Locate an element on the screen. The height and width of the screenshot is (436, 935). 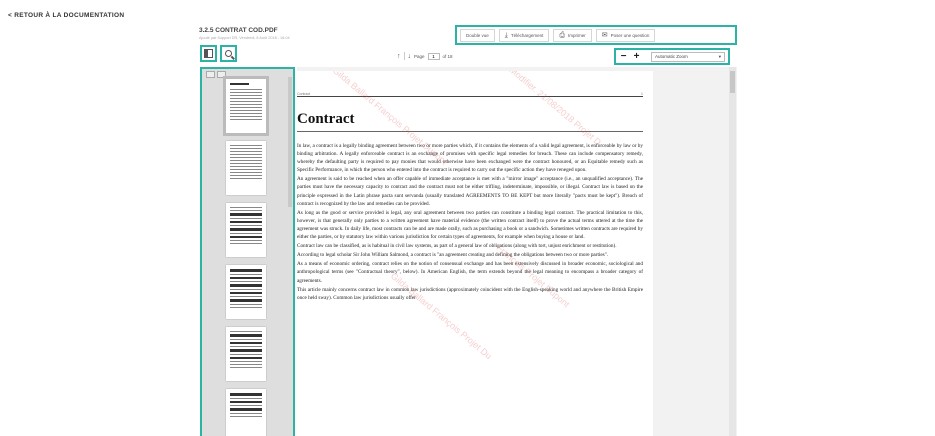
watermark: Modifier. 21/08/2018 Projet D is located at coordinates (555, 109).